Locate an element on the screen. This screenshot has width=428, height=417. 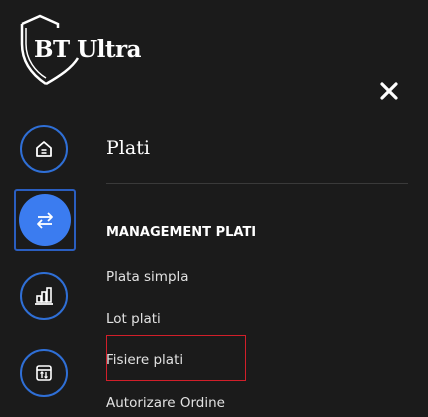
bar-chart-icon is located at coordinates (44, 296).